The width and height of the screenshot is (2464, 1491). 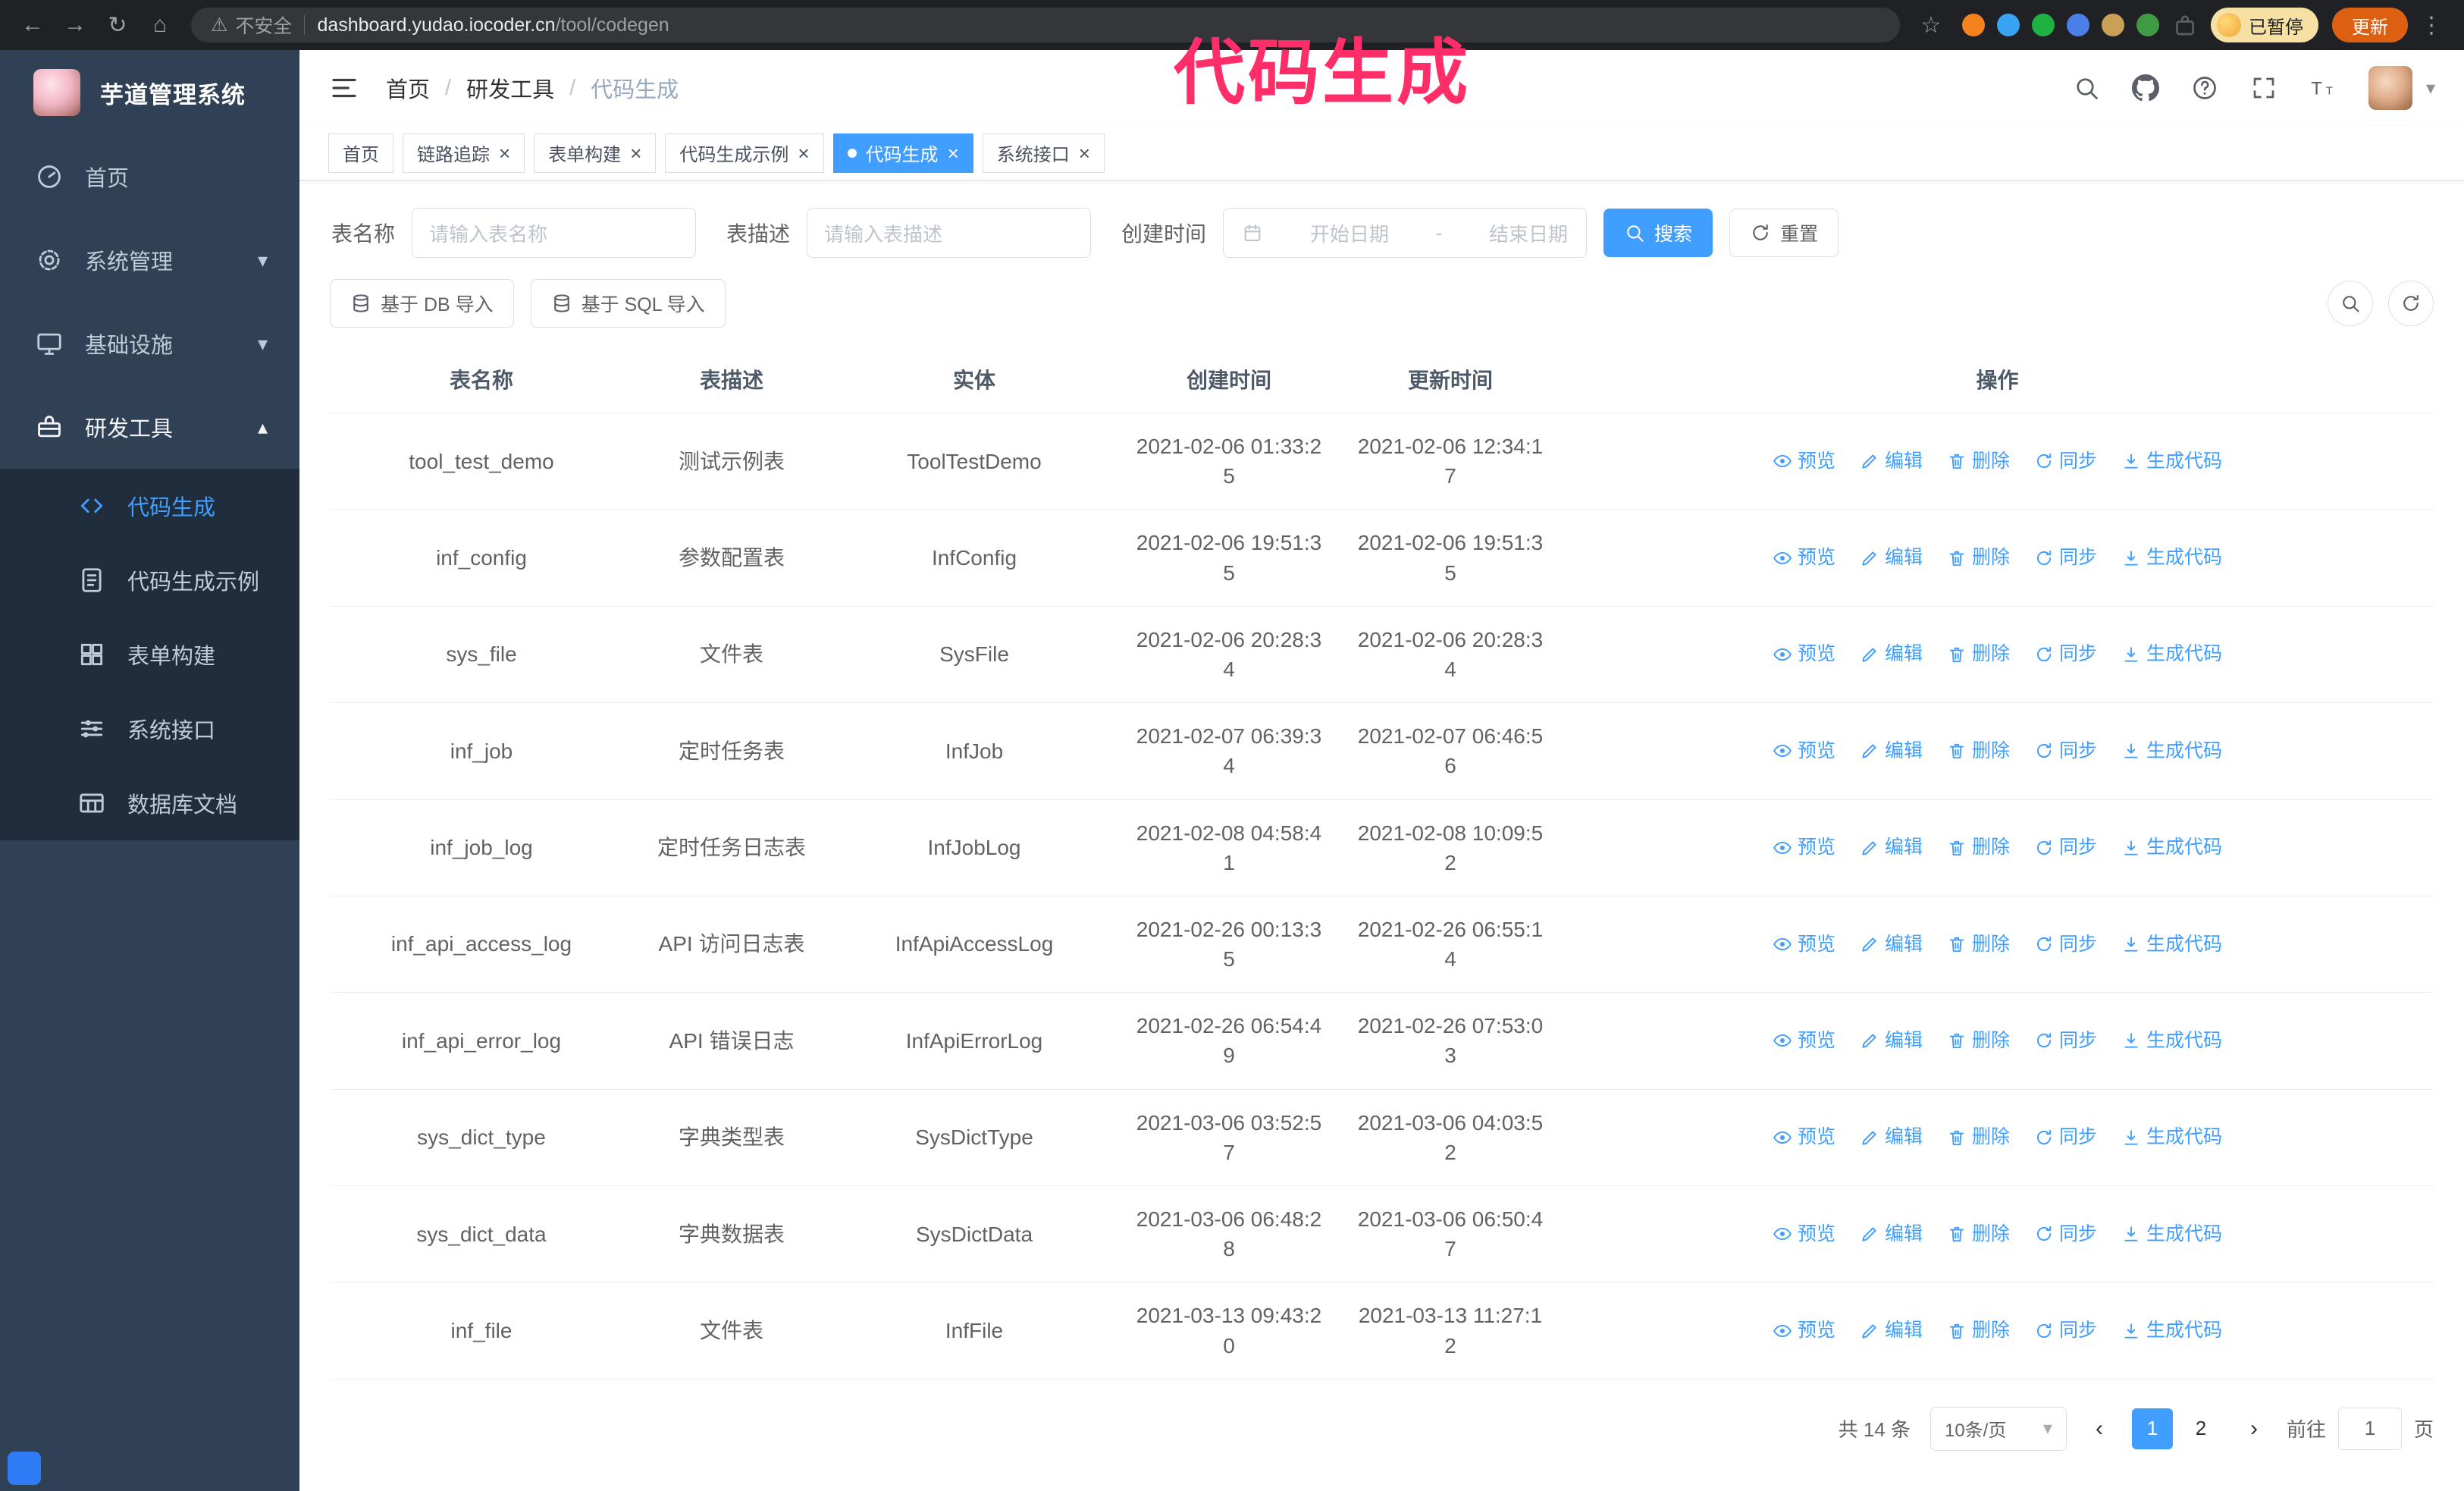 What do you see at coordinates (2411, 303) in the screenshot?
I see `refresh-table-button` at bounding box center [2411, 303].